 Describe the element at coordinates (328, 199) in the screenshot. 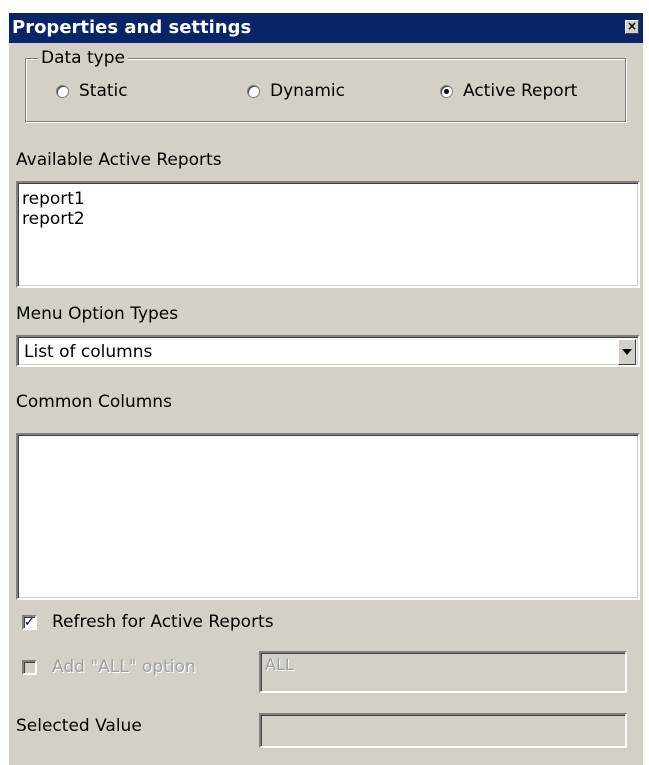

I see `list-item: report1` at that location.